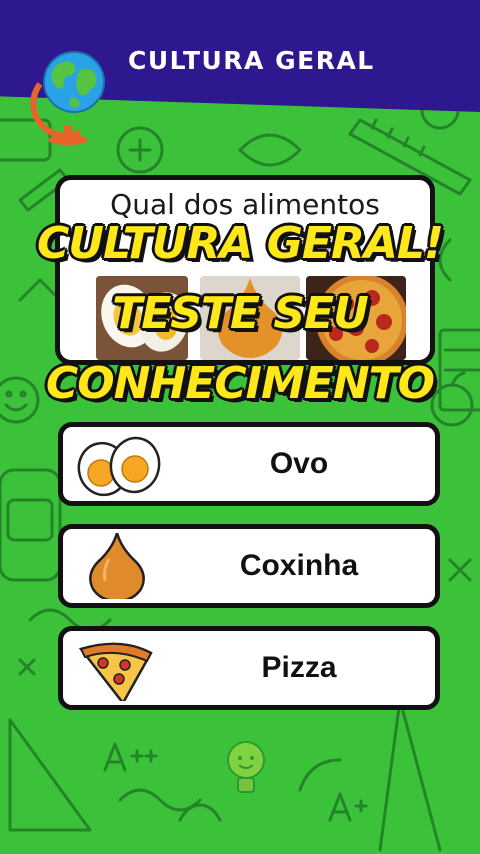 This screenshot has width=480, height=854. What do you see at coordinates (251, 60) in the screenshot?
I see `app-title: CULTURA GERAL` at bounding box center [251, 60].